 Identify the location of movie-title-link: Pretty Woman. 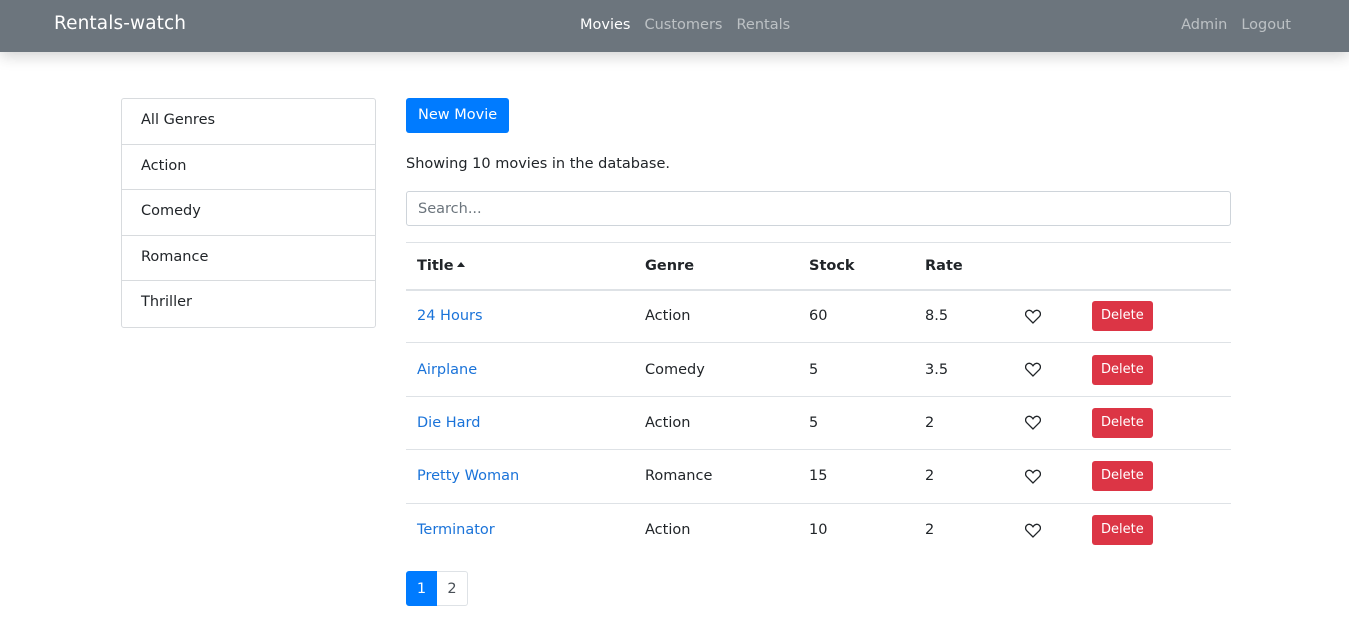
(468, 476).